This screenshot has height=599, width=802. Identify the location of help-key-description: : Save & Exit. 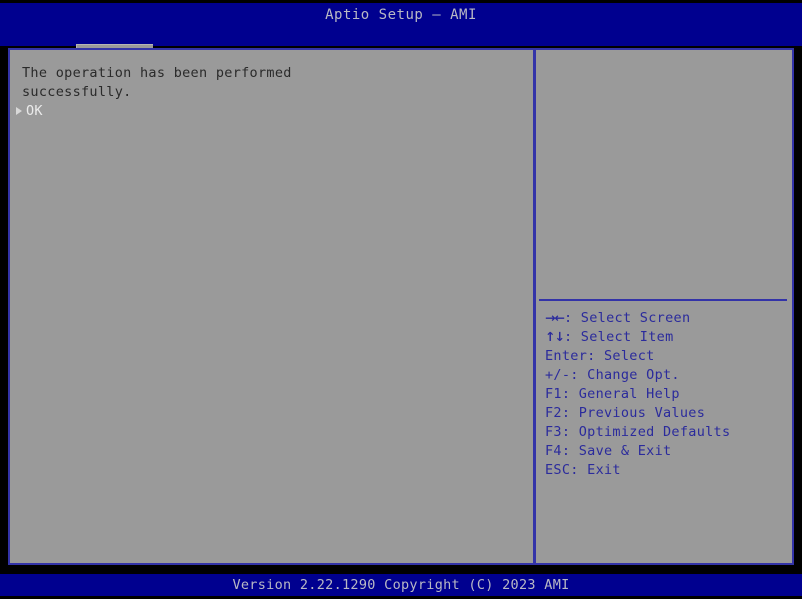
(616, 451).